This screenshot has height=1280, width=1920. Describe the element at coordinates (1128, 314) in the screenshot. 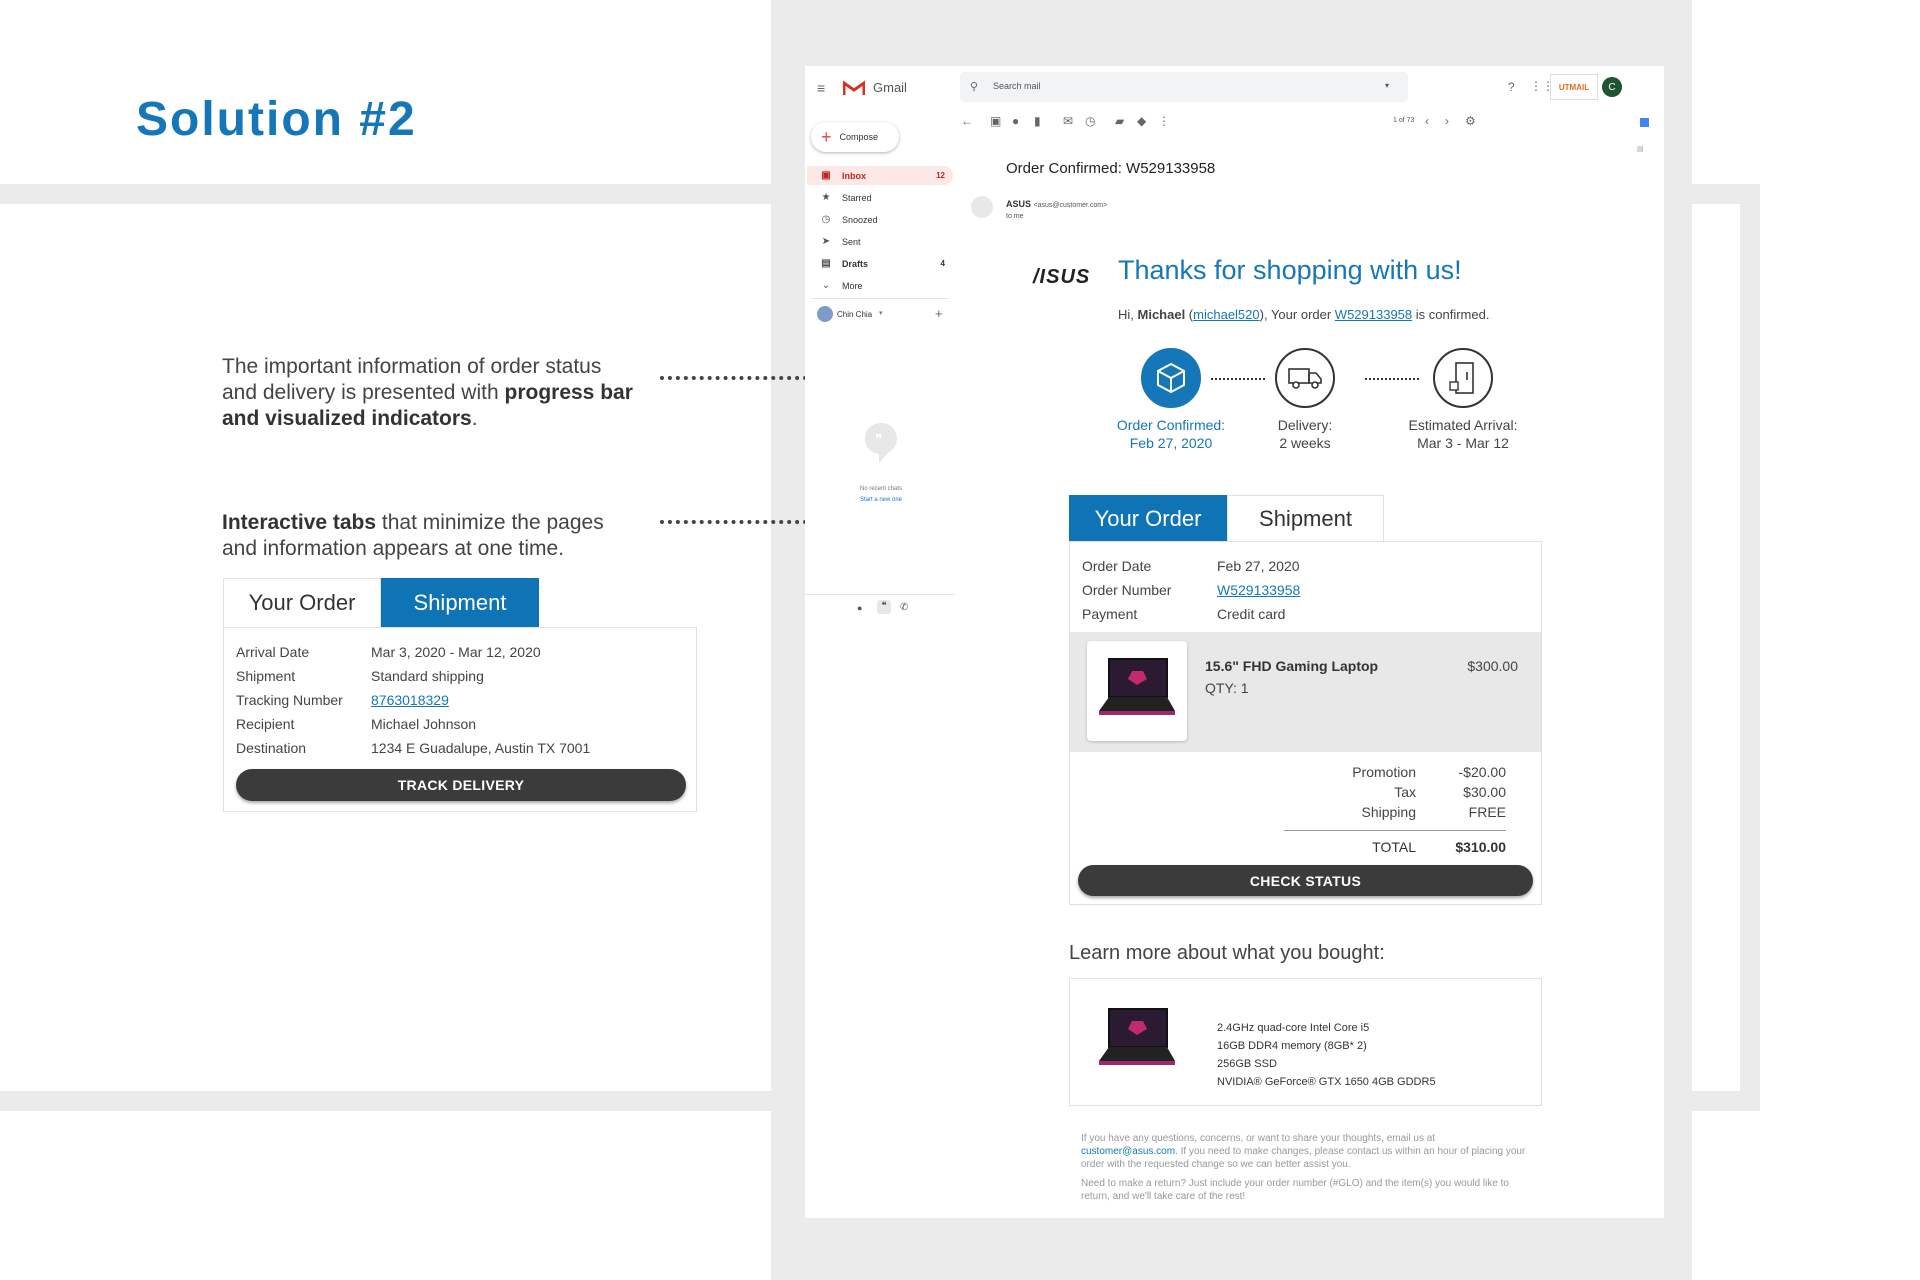

I see `greeting-text: Hi,` at that location.